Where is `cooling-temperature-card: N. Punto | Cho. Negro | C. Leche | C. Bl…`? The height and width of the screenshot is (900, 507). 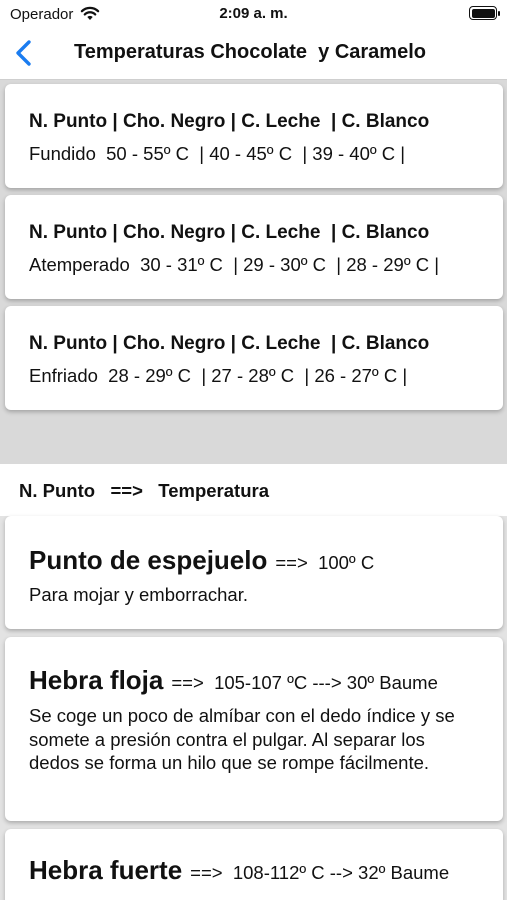 cooling-temperature-card: N. Punto | Cho. Negro | C. Leche | C. Bl… is located at coordinates (254, 358).